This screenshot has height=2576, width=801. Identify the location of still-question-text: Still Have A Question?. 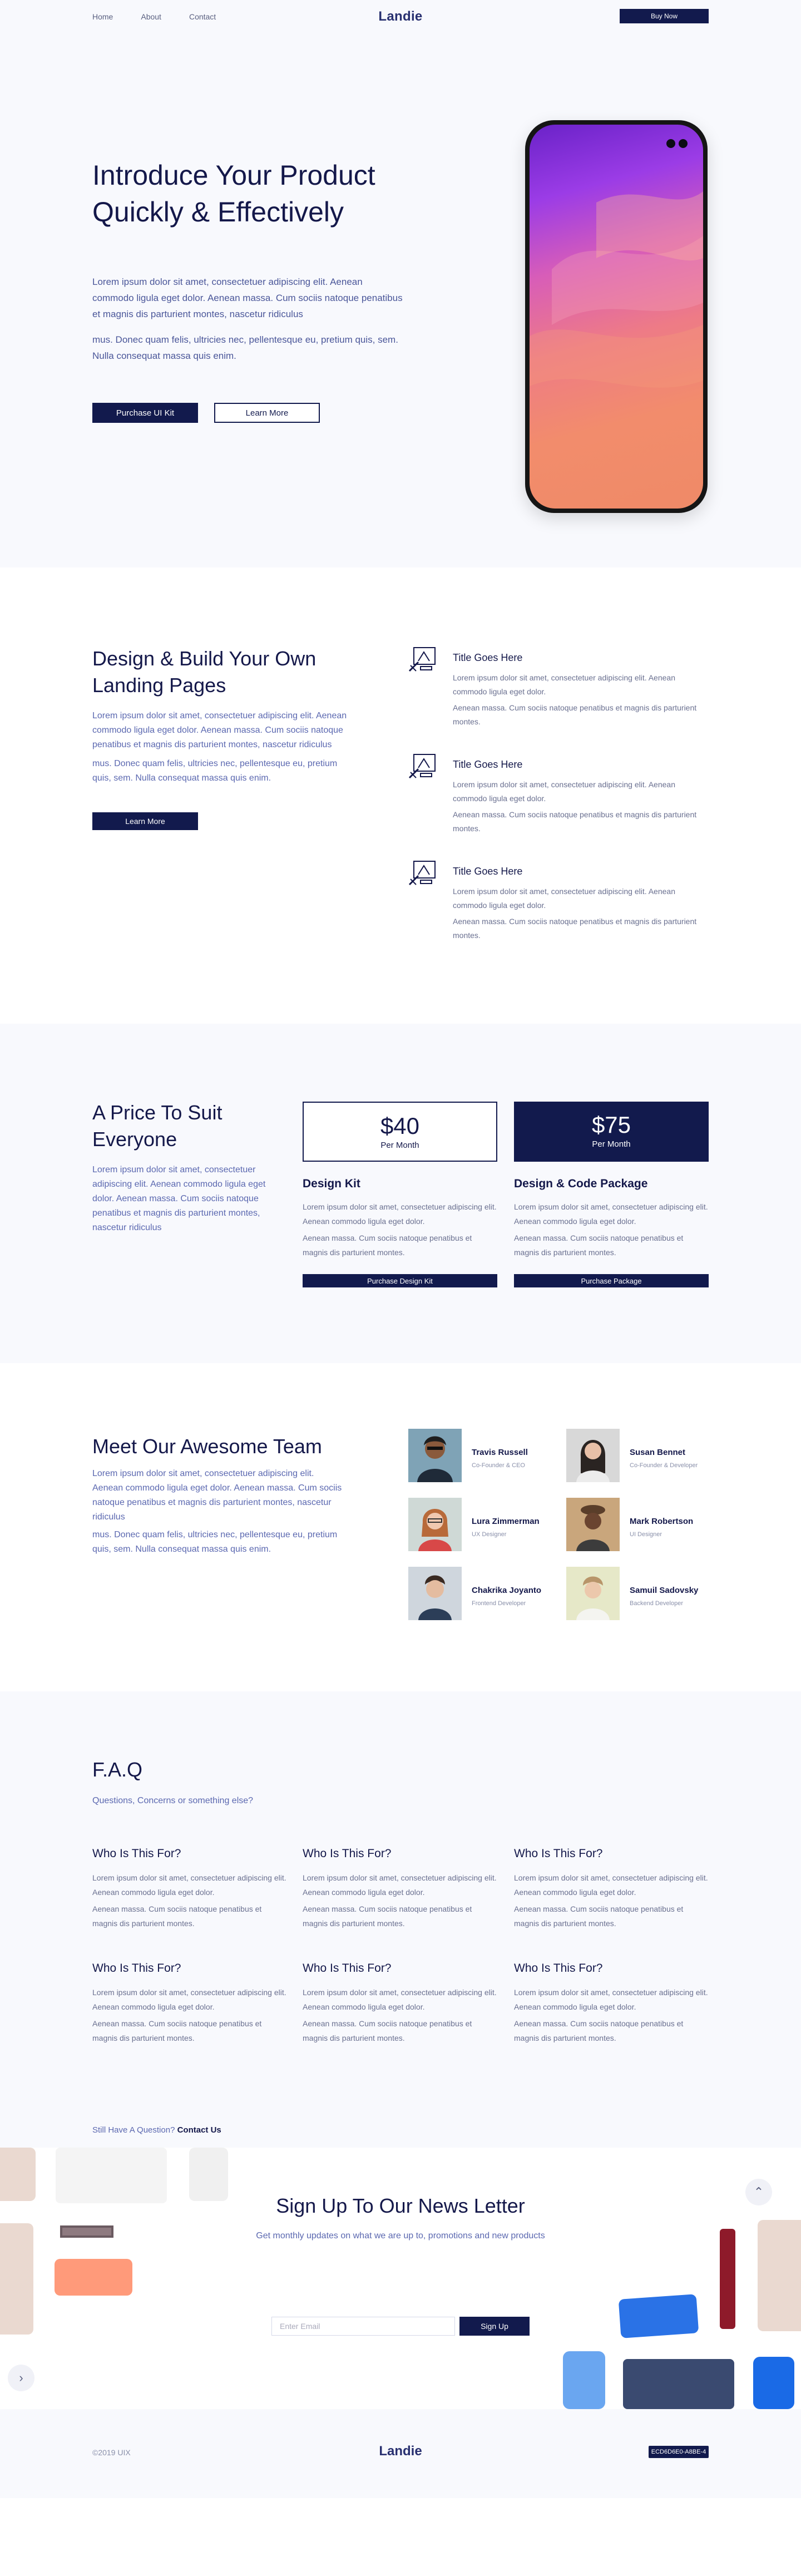
(133, 2130).